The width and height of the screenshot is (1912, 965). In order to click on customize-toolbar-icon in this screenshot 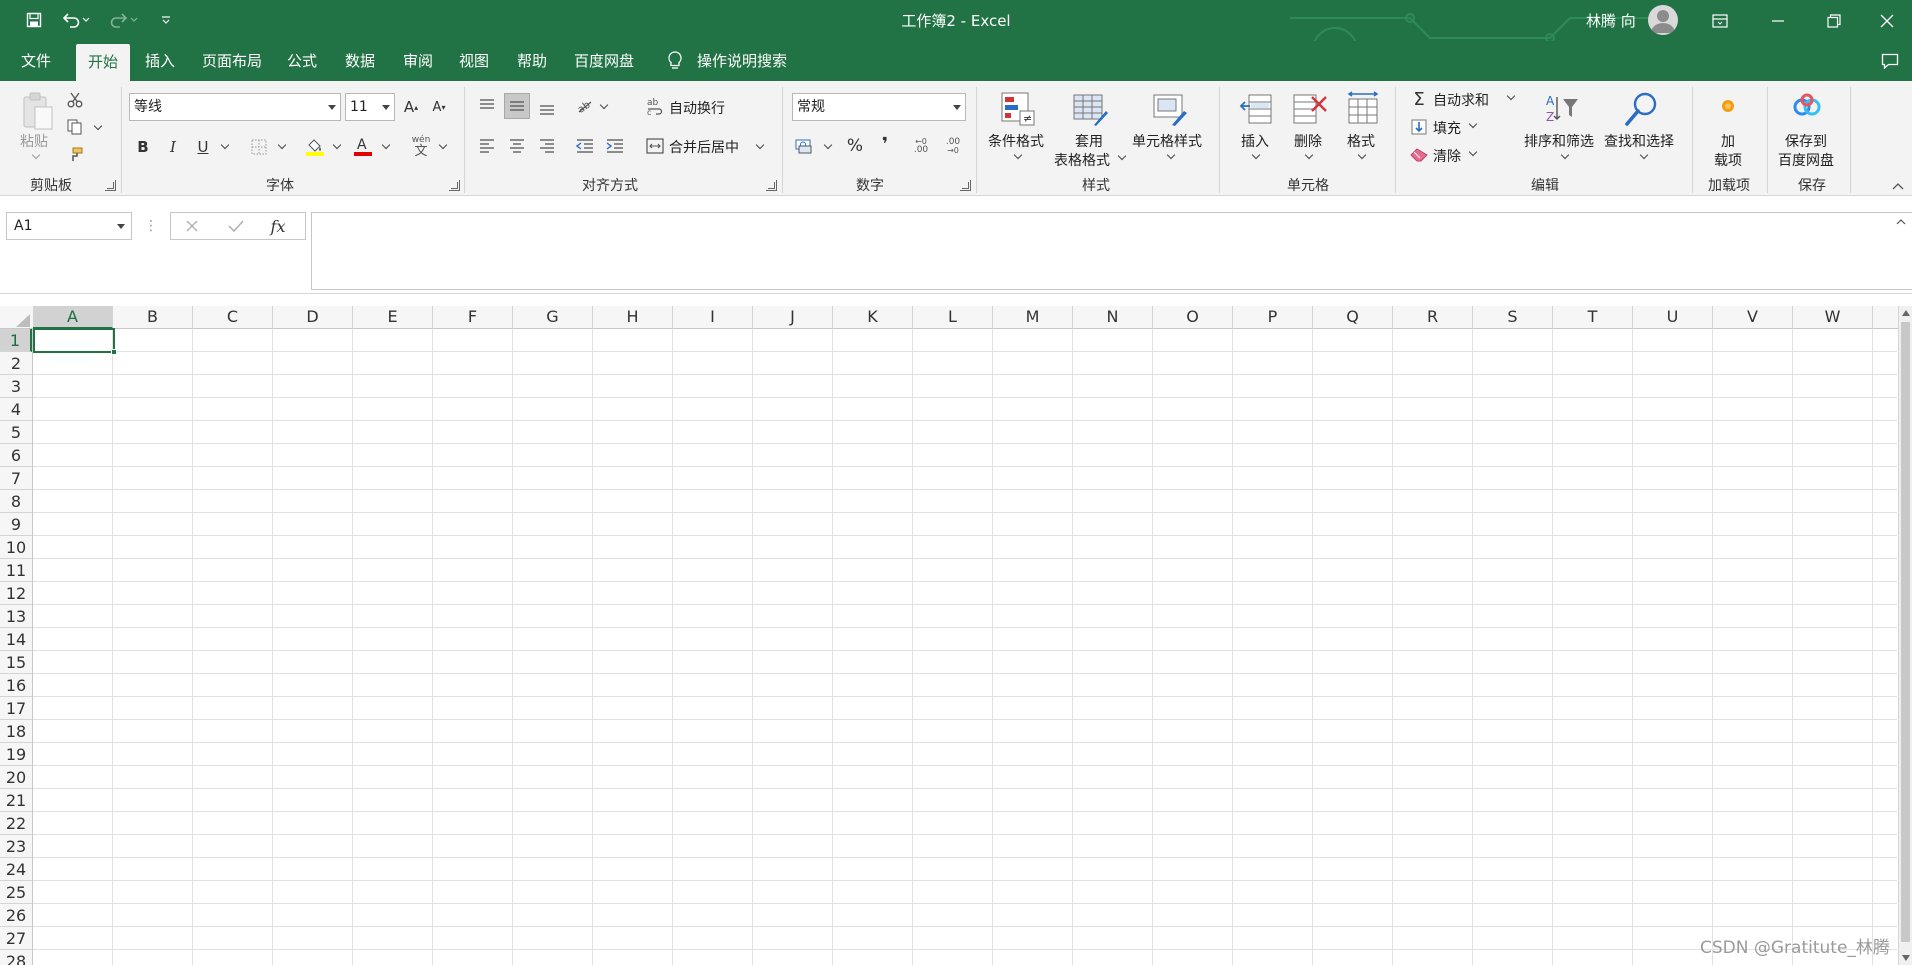, I will do `click(166, 20)`.